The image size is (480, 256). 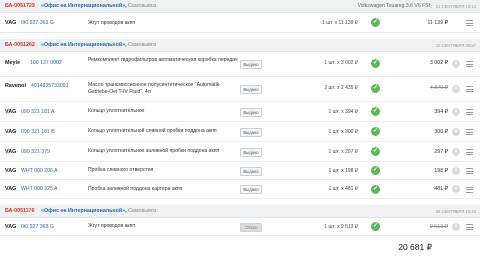 I want to click on item-total: 4 870 ₽, so click(x=438, y=88).